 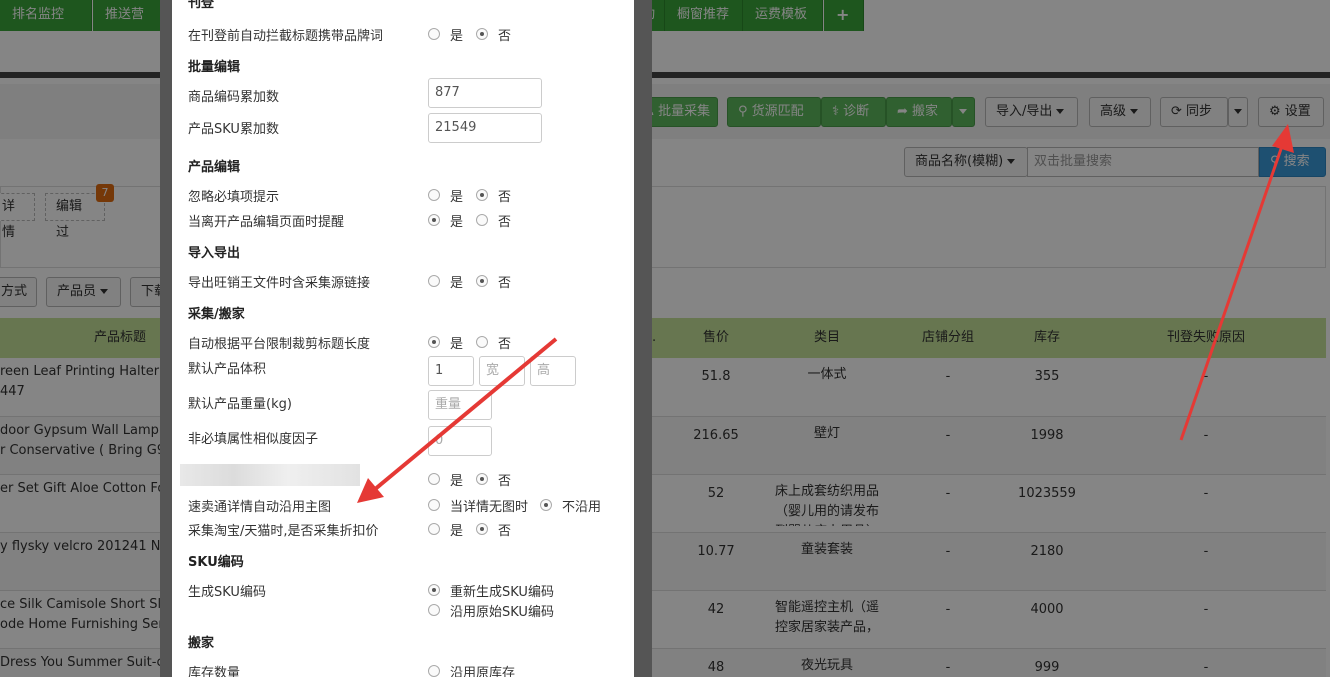 I want to click on section-collect-move: 采集/搬家, so click(x=216, y=314).